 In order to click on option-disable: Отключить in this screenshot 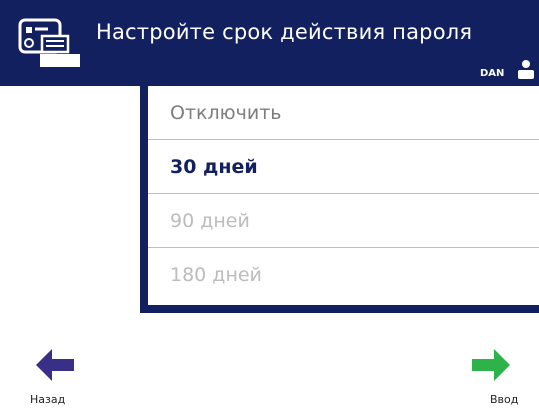, I will do `click(343, 113)`.